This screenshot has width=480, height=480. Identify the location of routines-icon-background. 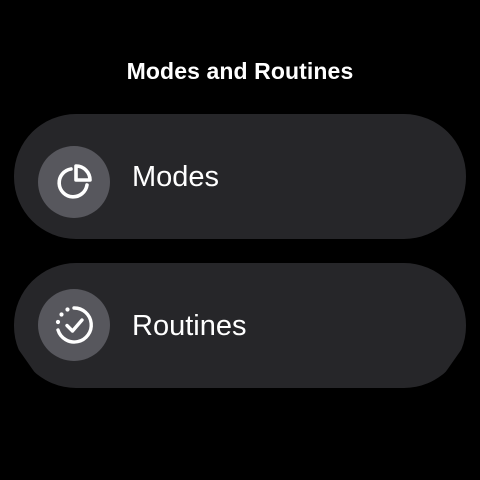
(74, 325).